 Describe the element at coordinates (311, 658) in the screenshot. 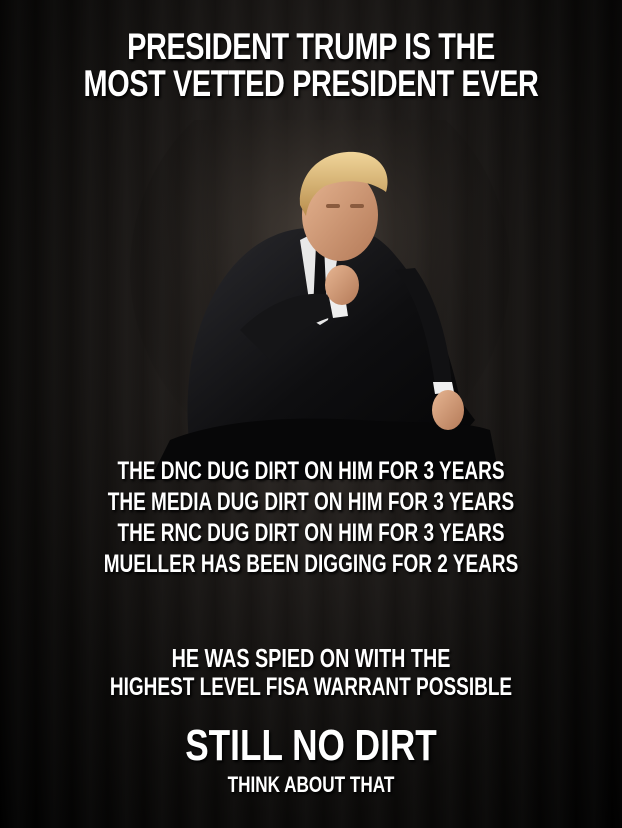

I see `fisa-line-1: HE WAS SPIED ON WITH THE` at that location.